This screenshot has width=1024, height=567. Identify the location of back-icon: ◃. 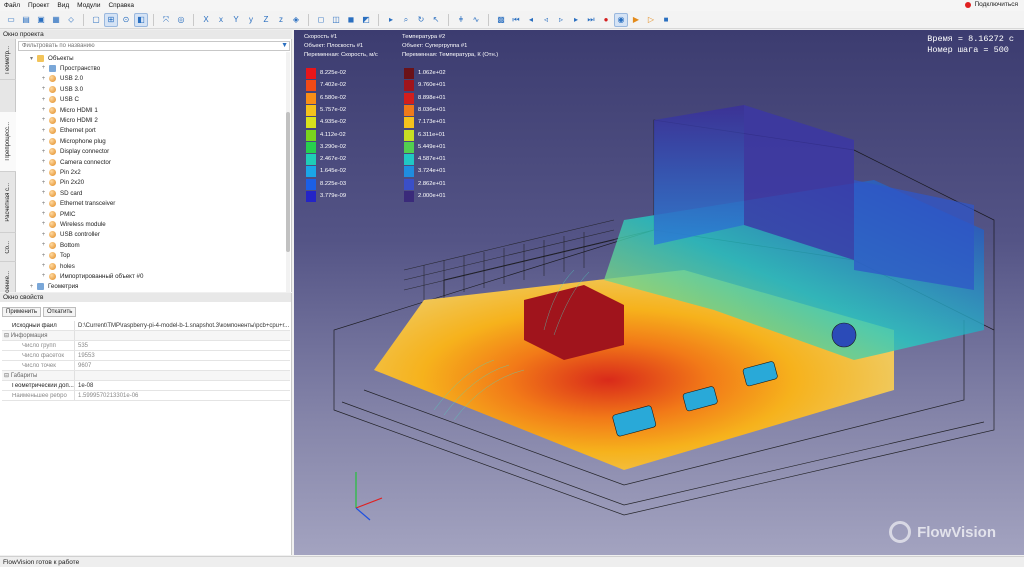
(546, 20).